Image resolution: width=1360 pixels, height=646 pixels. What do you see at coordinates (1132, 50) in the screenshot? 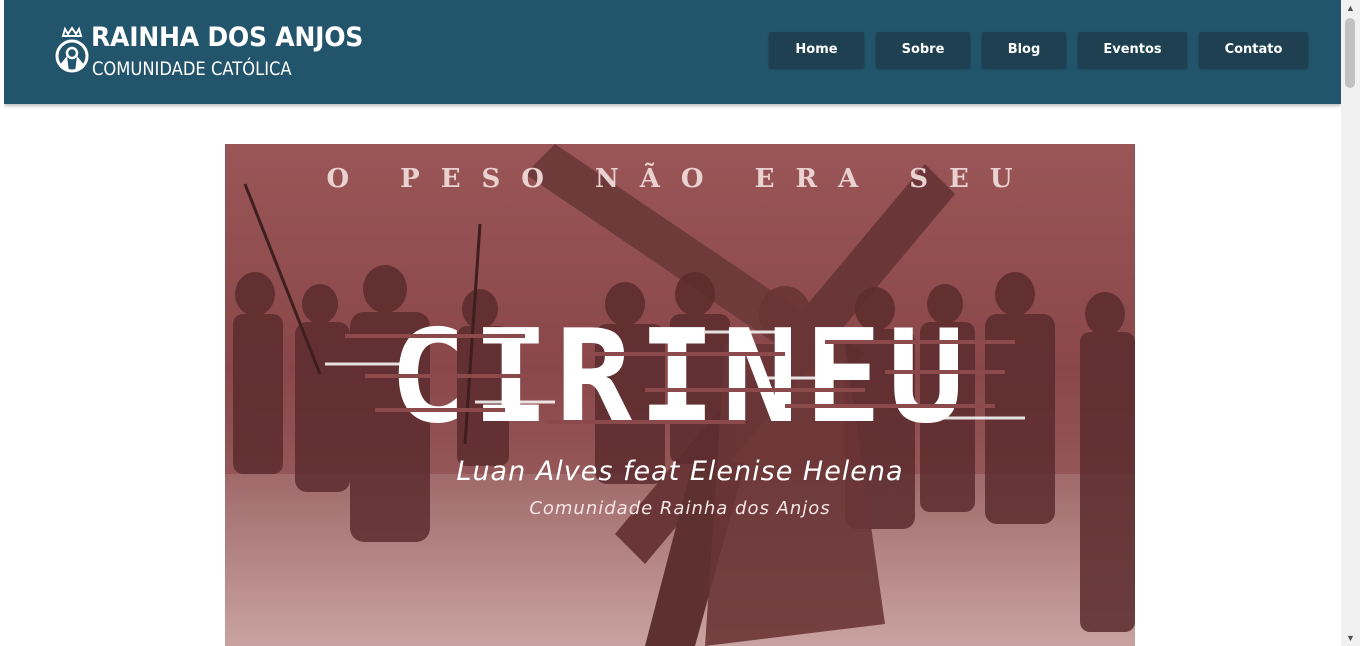
I see `nav-eventos-button: Eventos` at bounding box center [1132, 50].